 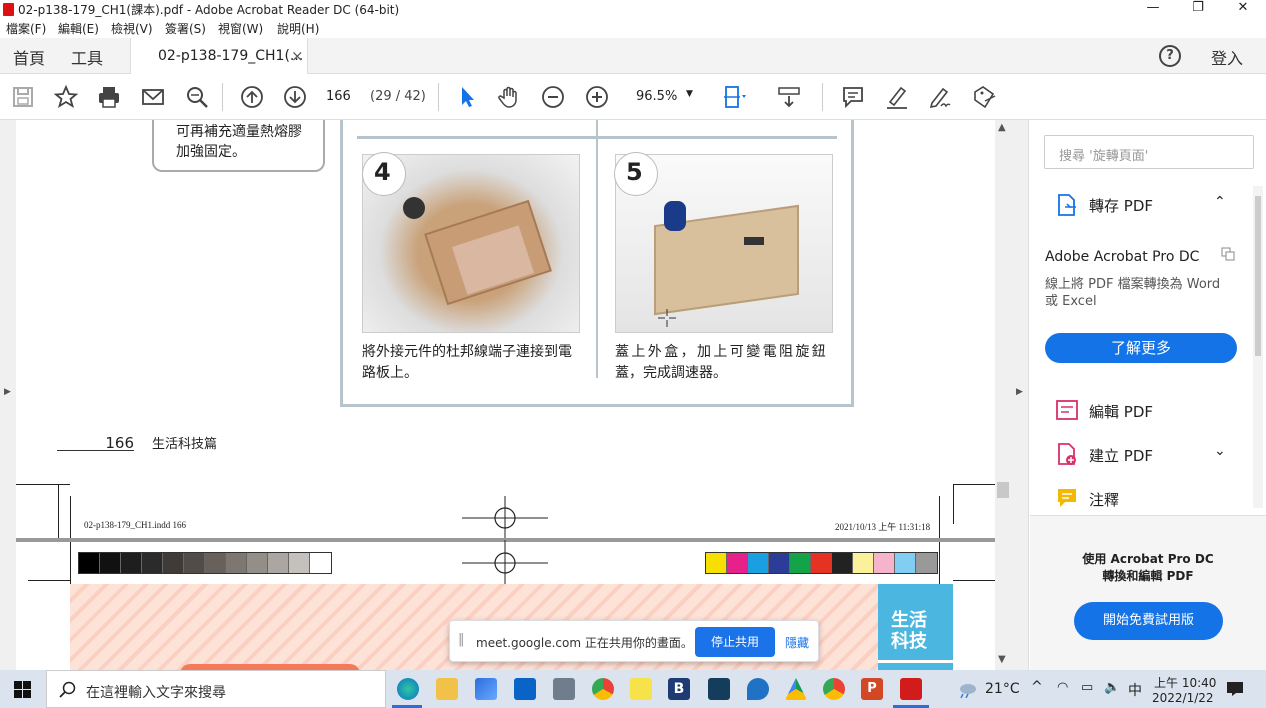 I want to click on network-icon: ◠, so click(x=1062, y=687).